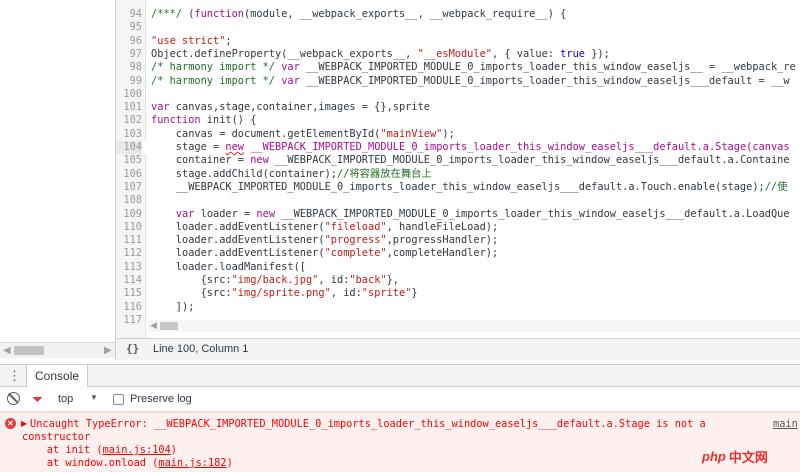 The width and height of the screenshot is (800, 472). Describe the element at coordinates (204, 120) in the screenshot. I see `code-text: function init() {` at that location.